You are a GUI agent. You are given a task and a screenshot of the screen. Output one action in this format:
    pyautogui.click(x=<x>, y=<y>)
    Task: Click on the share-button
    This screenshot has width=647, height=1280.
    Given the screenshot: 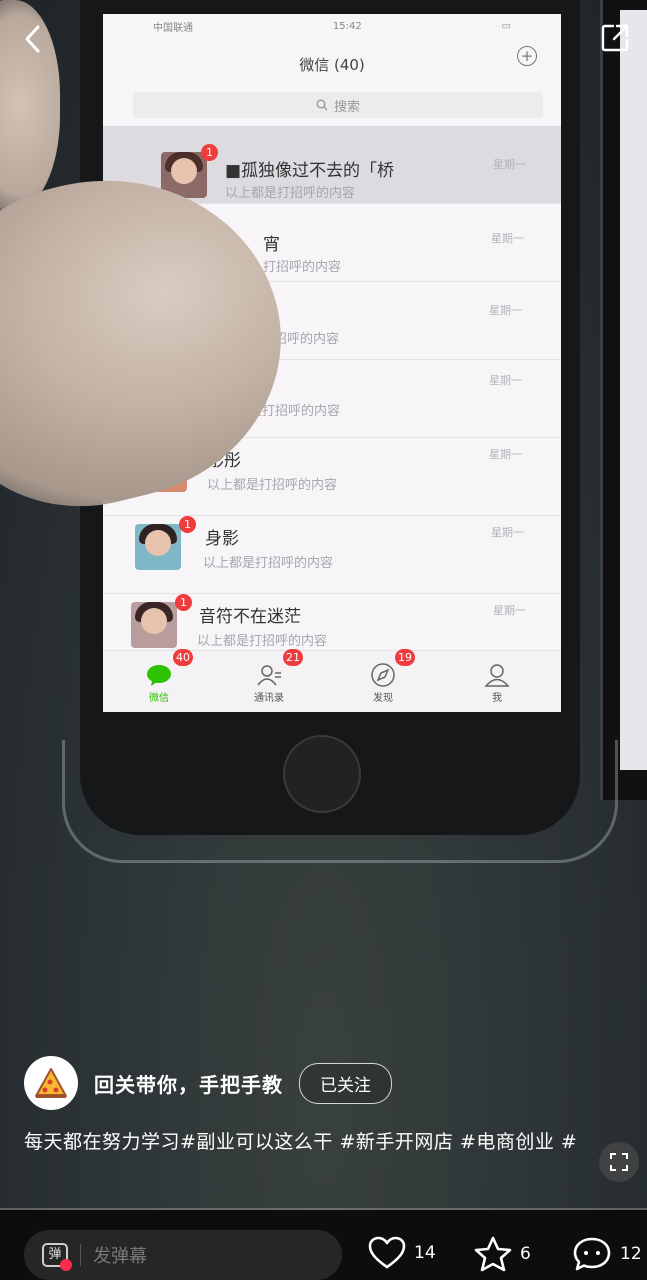 What is the action you would take?
    pyautogui.click(x=616, y=39)
    